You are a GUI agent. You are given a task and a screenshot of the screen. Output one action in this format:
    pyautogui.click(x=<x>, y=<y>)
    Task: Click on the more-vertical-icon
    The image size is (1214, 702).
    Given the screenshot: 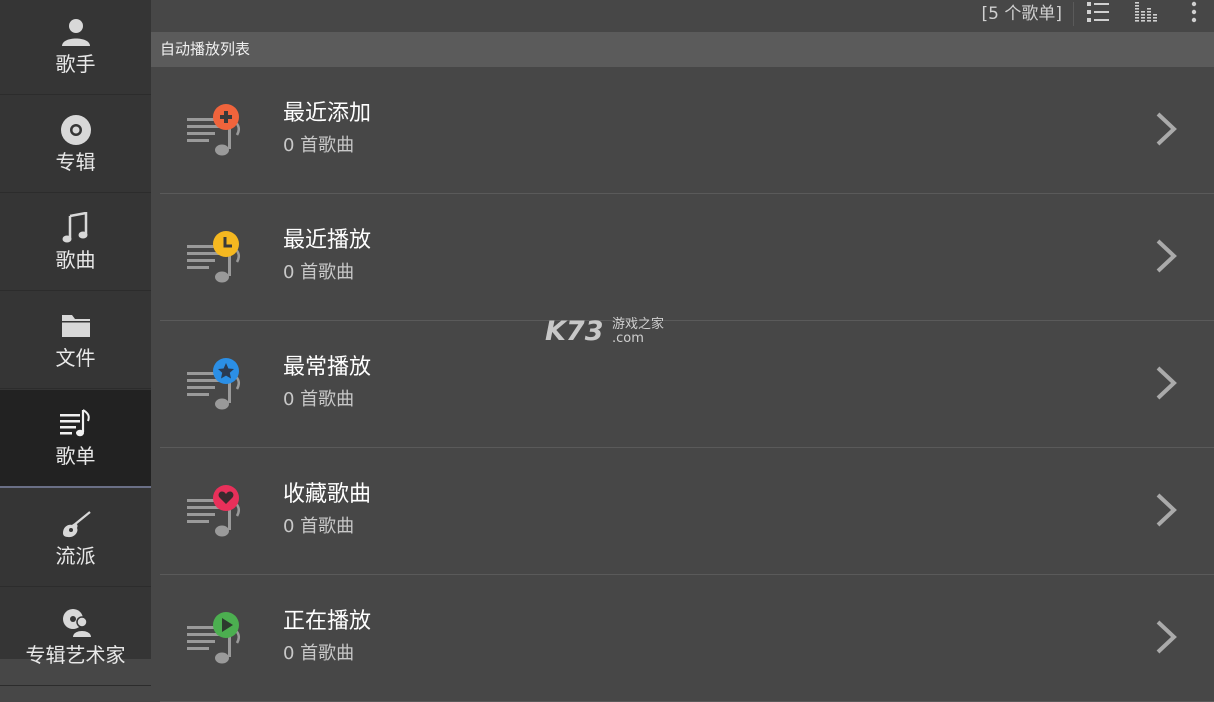 What is the action you would take?
    pyautogui.click(x=1194, y=14)
    